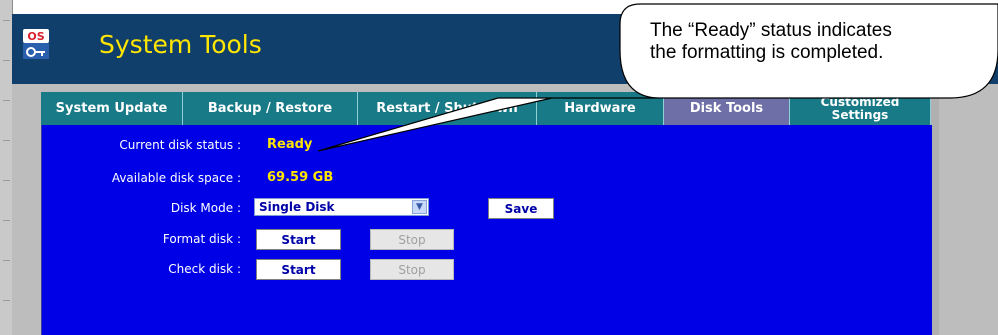 The width and height of the screenshot is (998, 335). What do you see at coordinates (727, 108) in the screenshot?
I see `tab-disk-tools: Disk Tools` at bounding box center [727, 108].